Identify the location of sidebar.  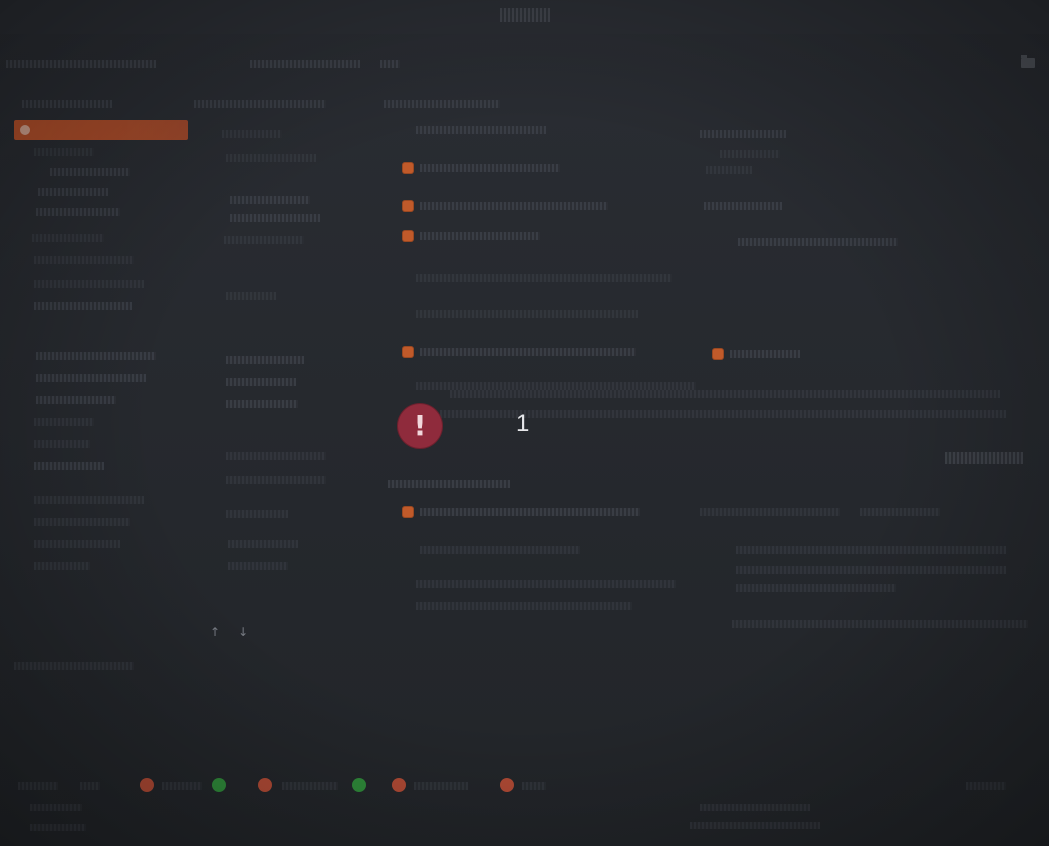
(102, 383).